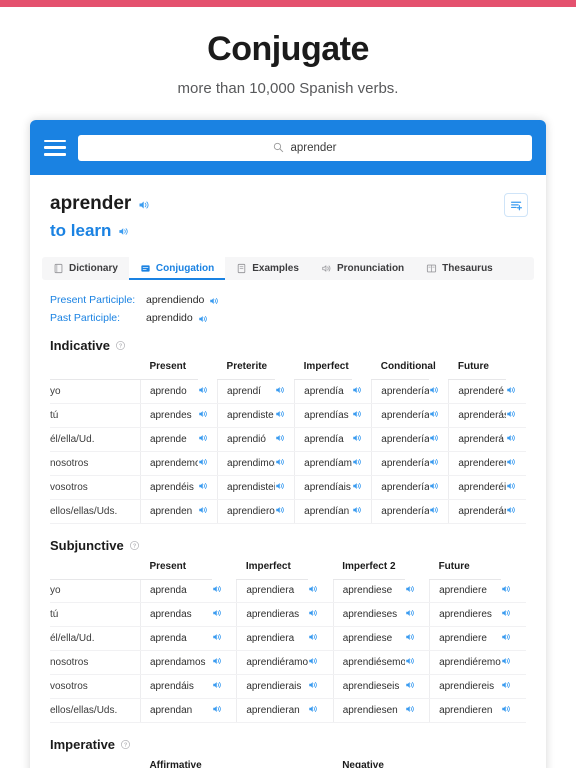  What do you see at coordinates (85, 268) in the screenshot?
I see `tab-dictionary: Dictionary` at bounding box center [85, 268].